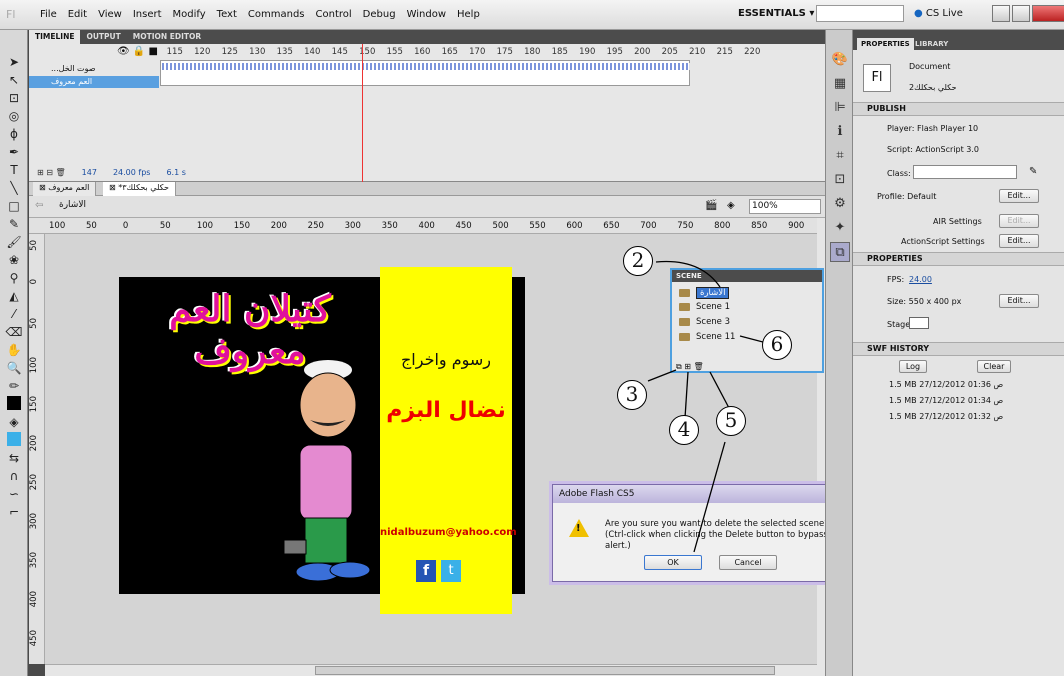  What do you see at coordinates (840, 132) in the screenshot?
I see `info-panel-icon: ℹ` at bounding box center [840, 132].